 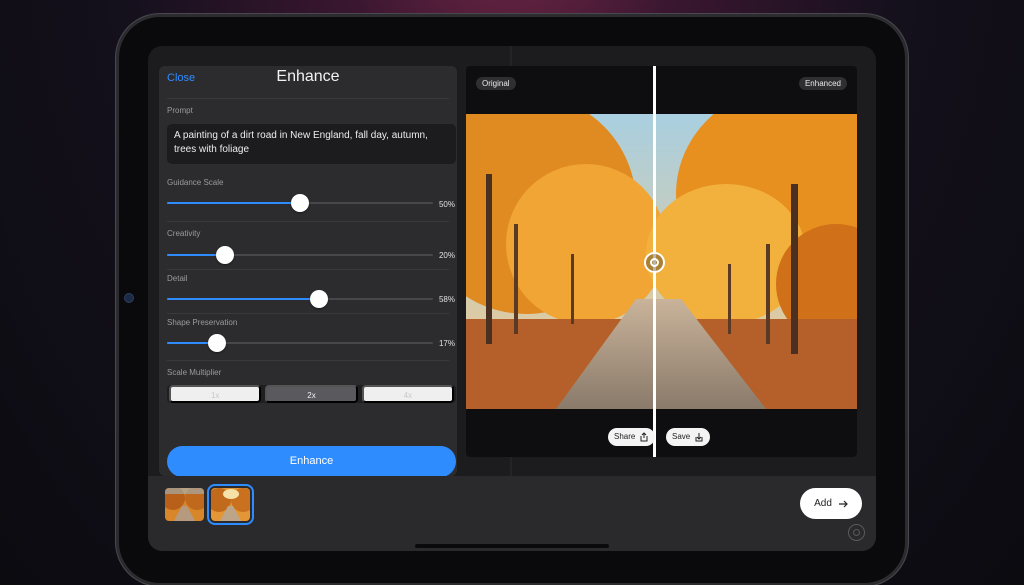 What do you see at coordinates (654, 262) in the screenshot?
I see `compare-handle-icon` at bounding box center [654, 262].